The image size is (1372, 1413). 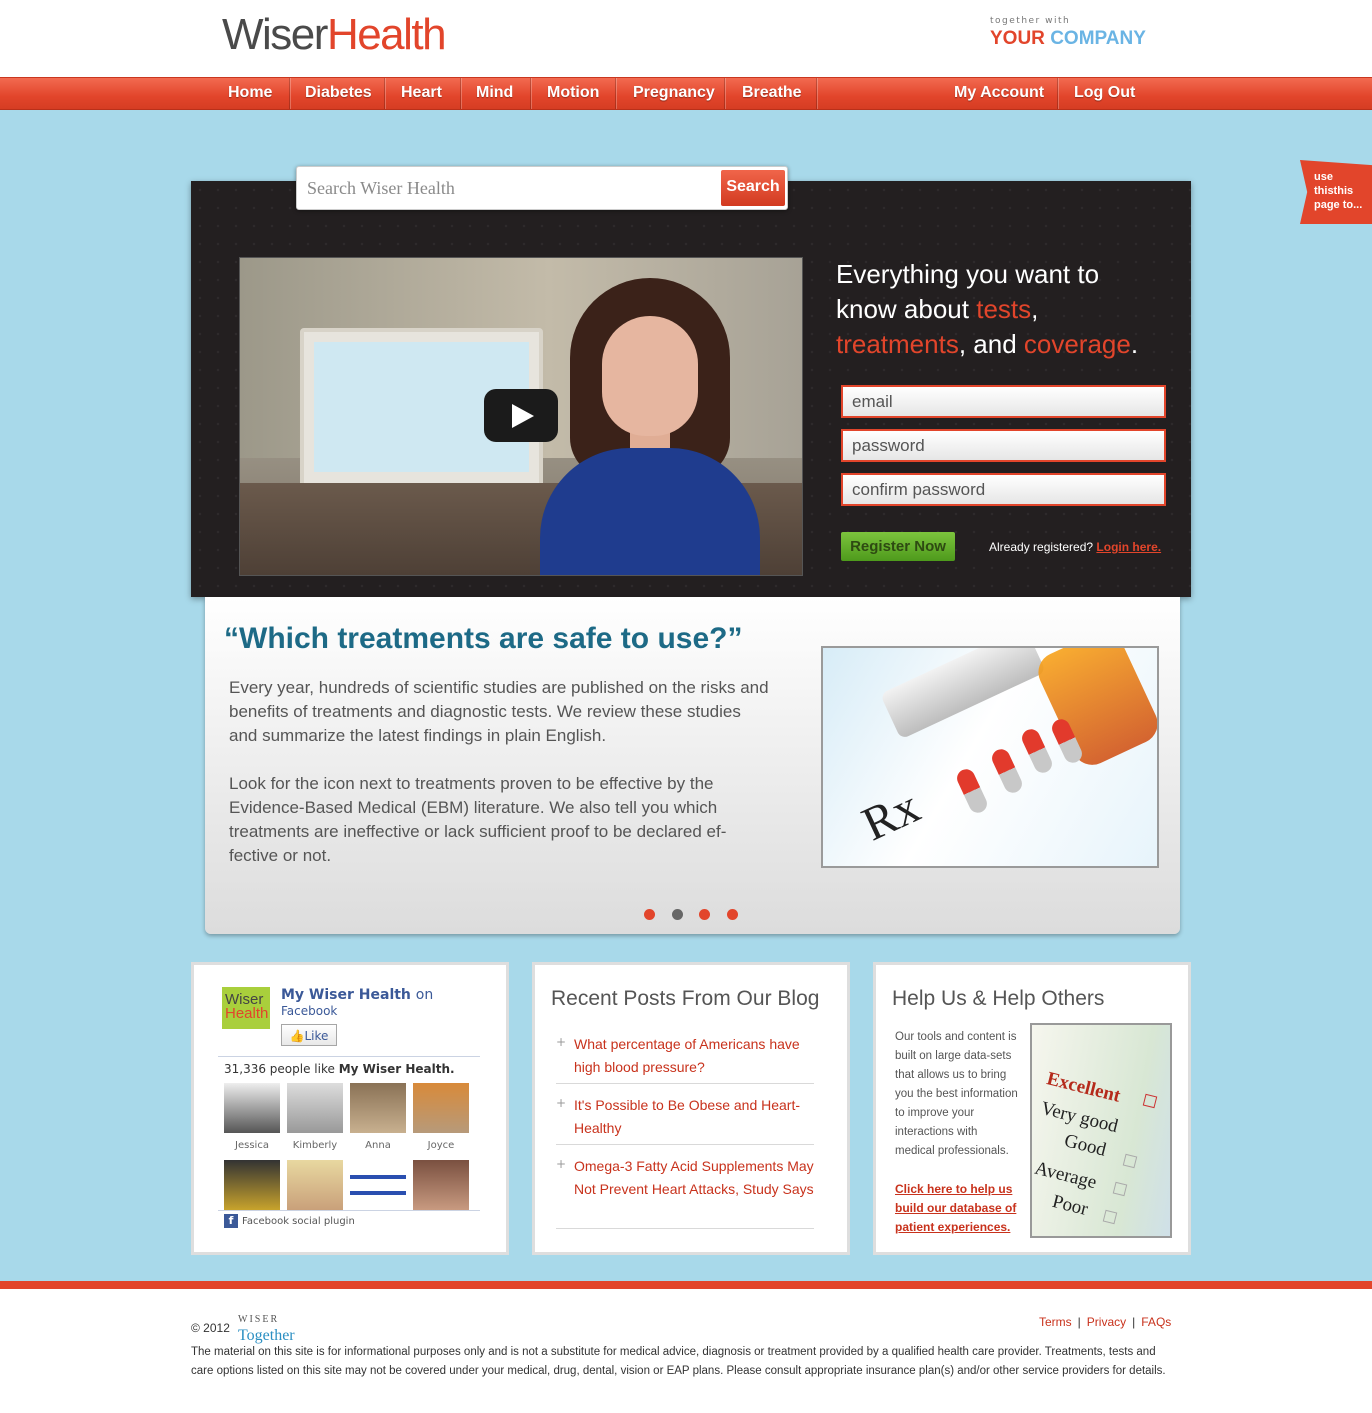 I want to click on site-logo: WiserHealth, so click(x=334, y=35).